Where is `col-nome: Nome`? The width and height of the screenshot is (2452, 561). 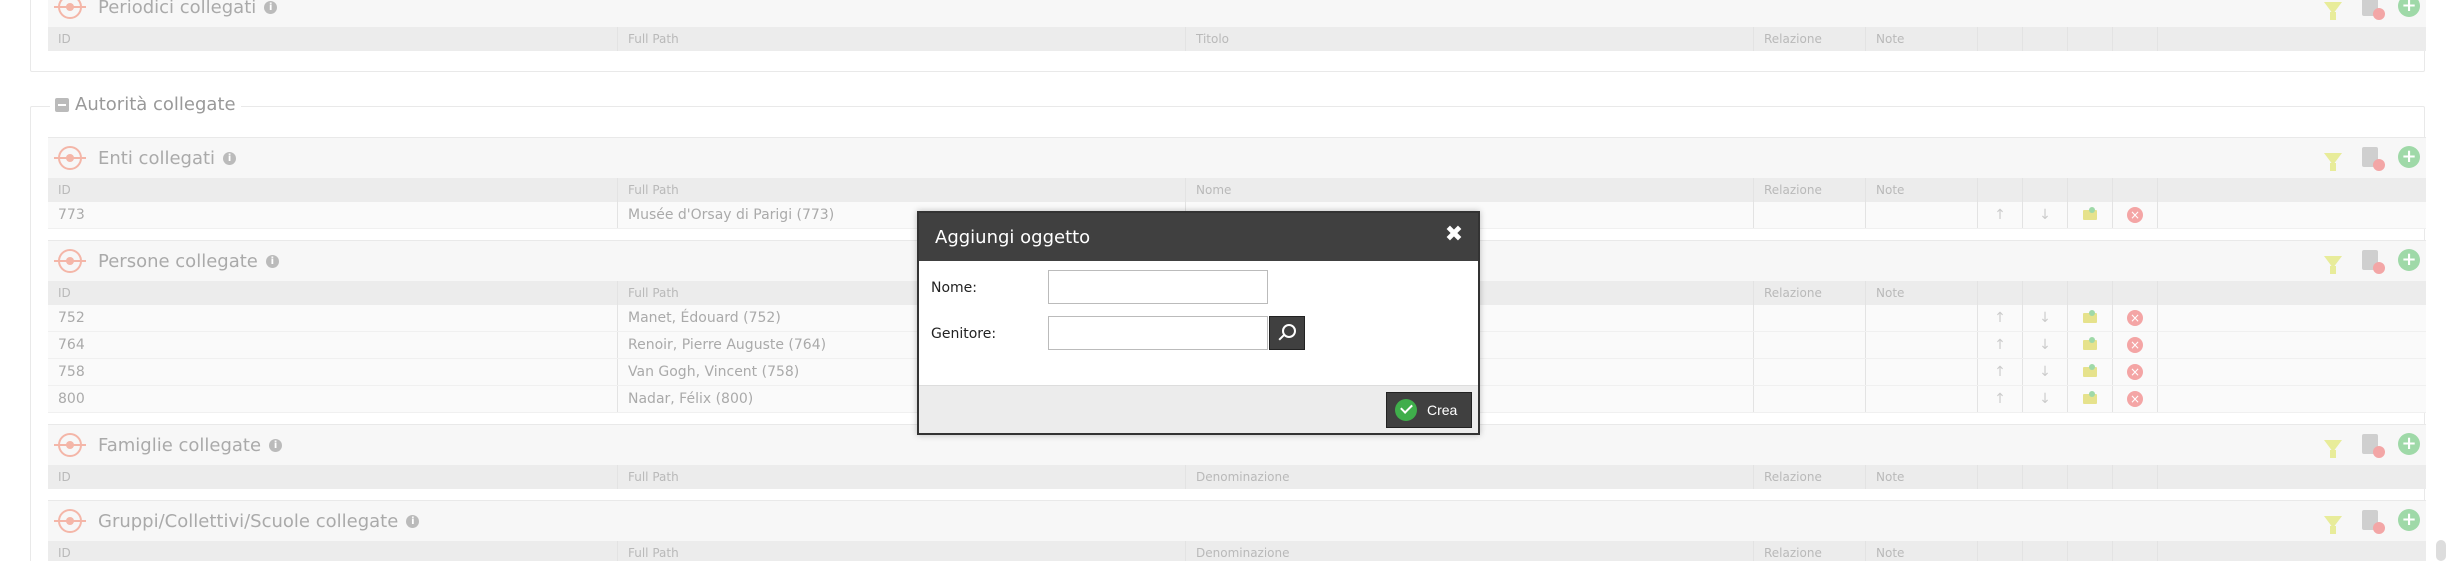
col-nome: Nome is located at coordinates (1470, 190).